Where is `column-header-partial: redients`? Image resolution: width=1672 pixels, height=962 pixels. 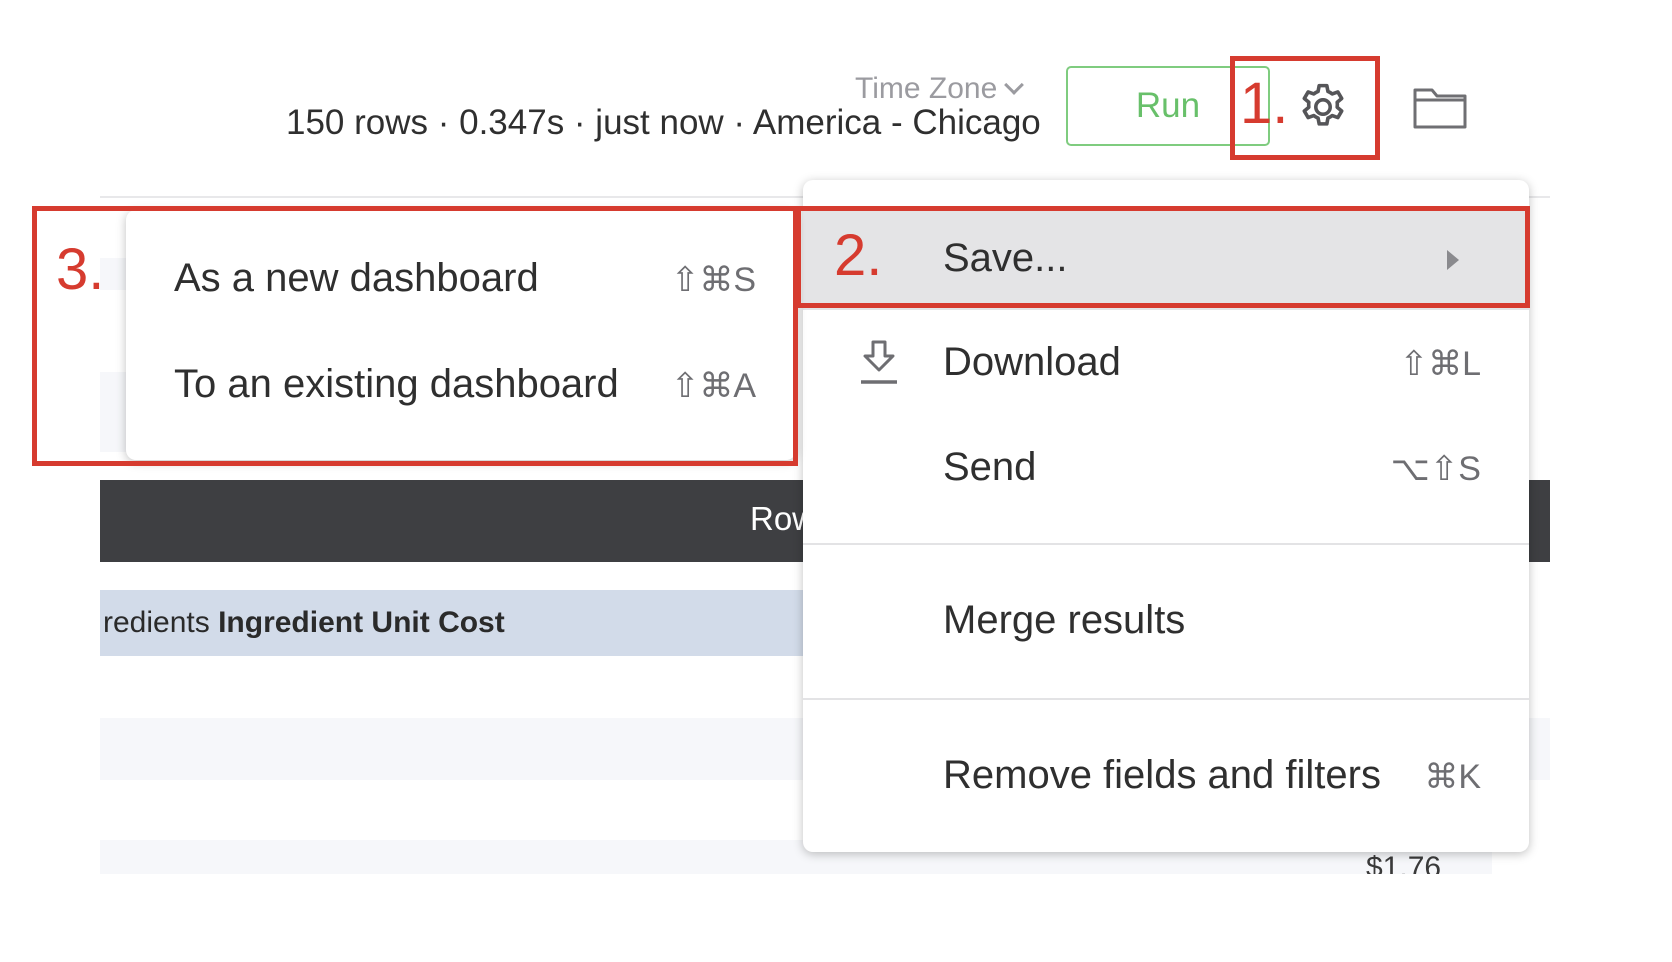 column-header-partial: redients is located at coordinates (156, 622).